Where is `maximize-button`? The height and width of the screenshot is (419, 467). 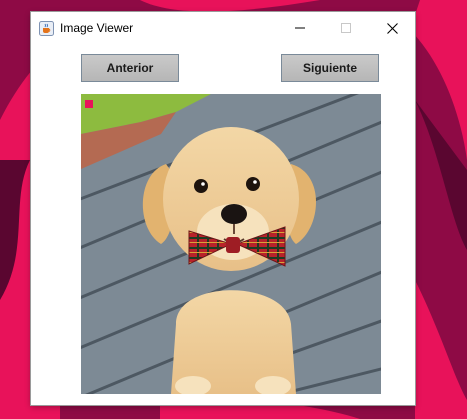 maximize-button is located at coordinates (346, 28).